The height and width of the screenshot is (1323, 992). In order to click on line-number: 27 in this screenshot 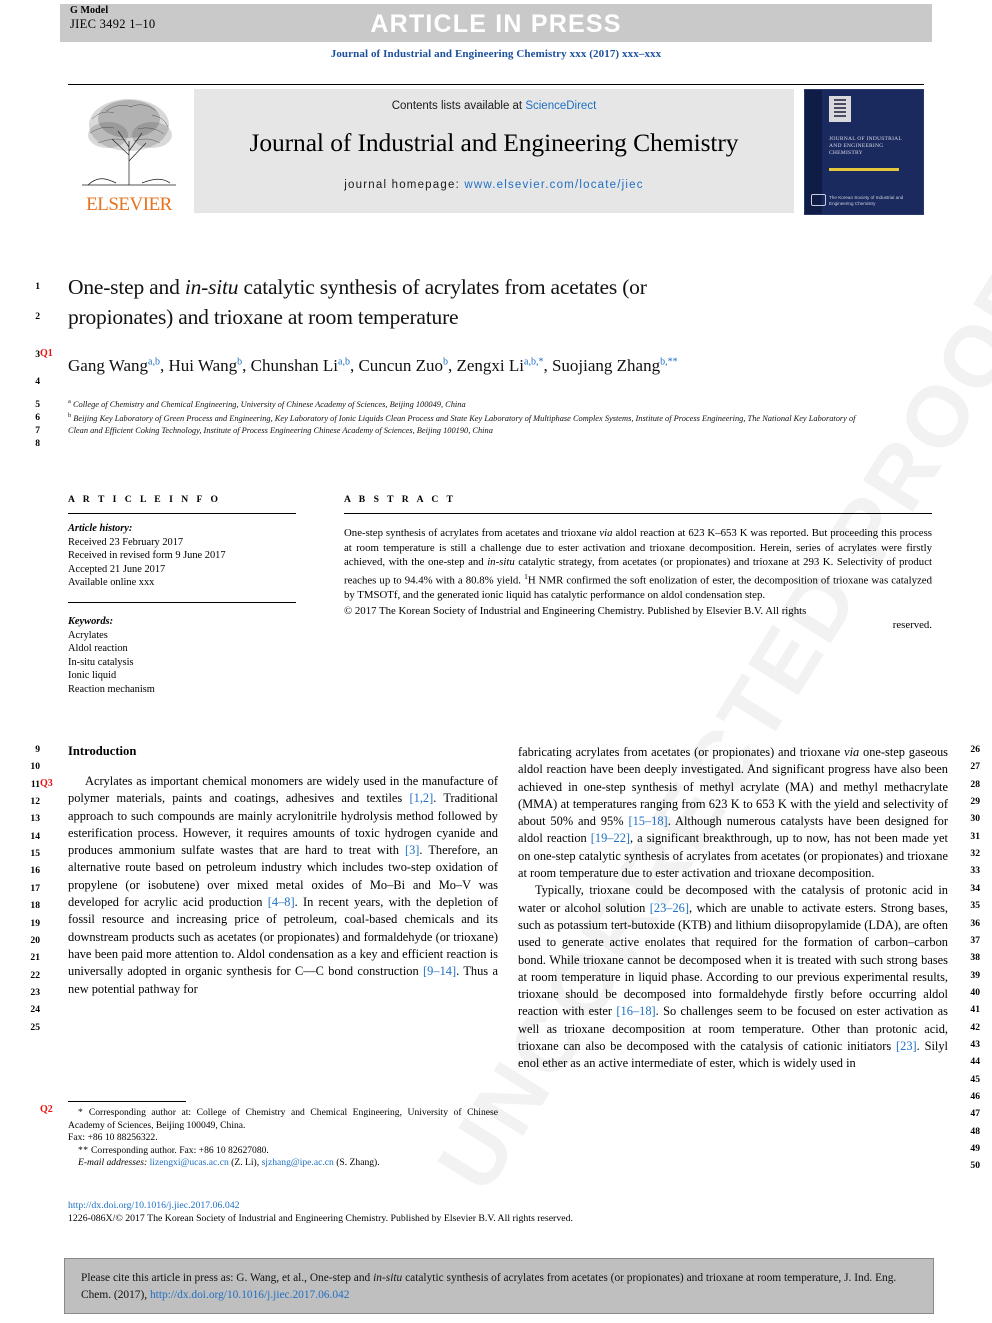, I will do `click(975, 767)`.